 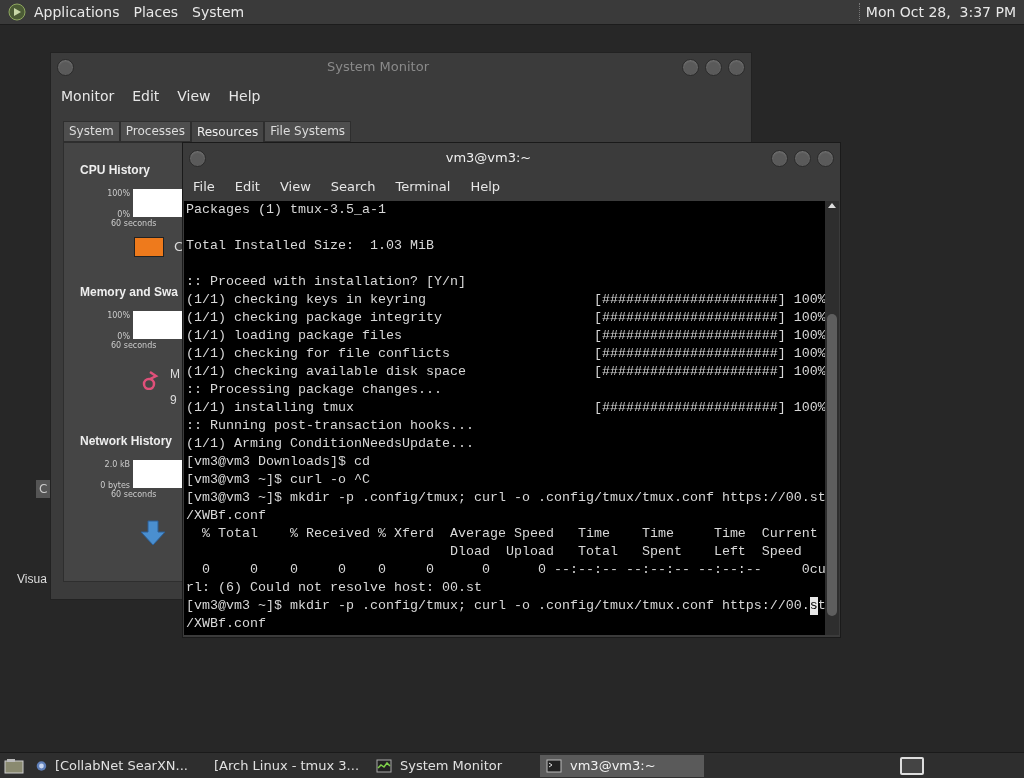 What do you see at coordinates (308, 131) in the screenshot?
I see `tab: File Systems` at bounding box center [308, 131].